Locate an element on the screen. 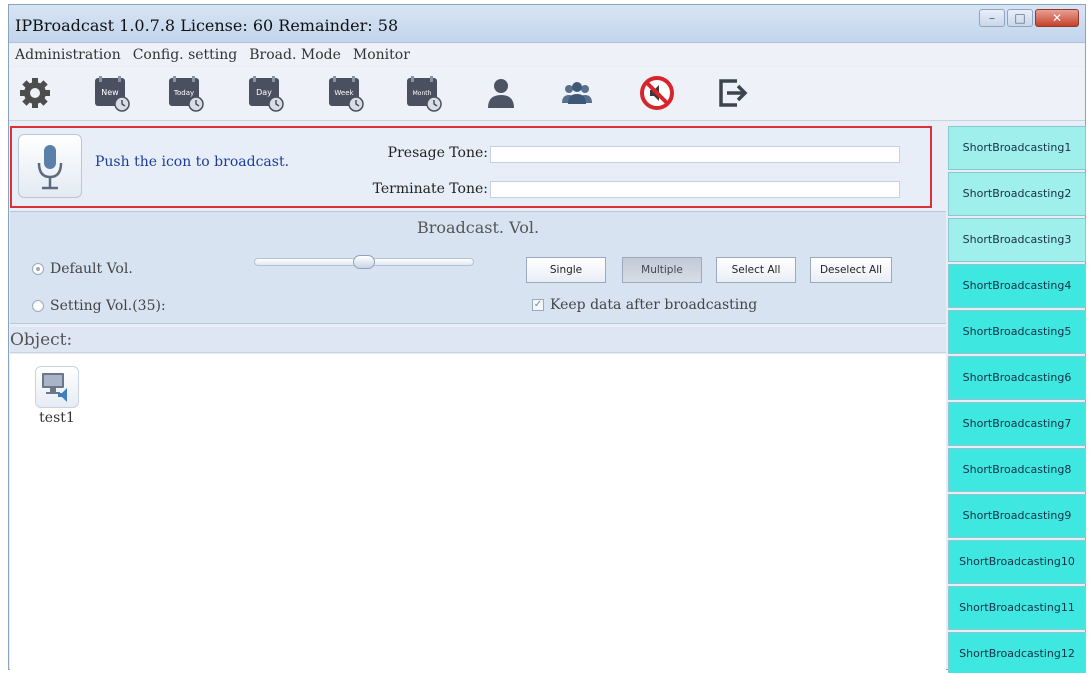 The width and height of the screenshot is (1090, 673). default-vol-option: Default Vol. is located at coordinates (82, 269).